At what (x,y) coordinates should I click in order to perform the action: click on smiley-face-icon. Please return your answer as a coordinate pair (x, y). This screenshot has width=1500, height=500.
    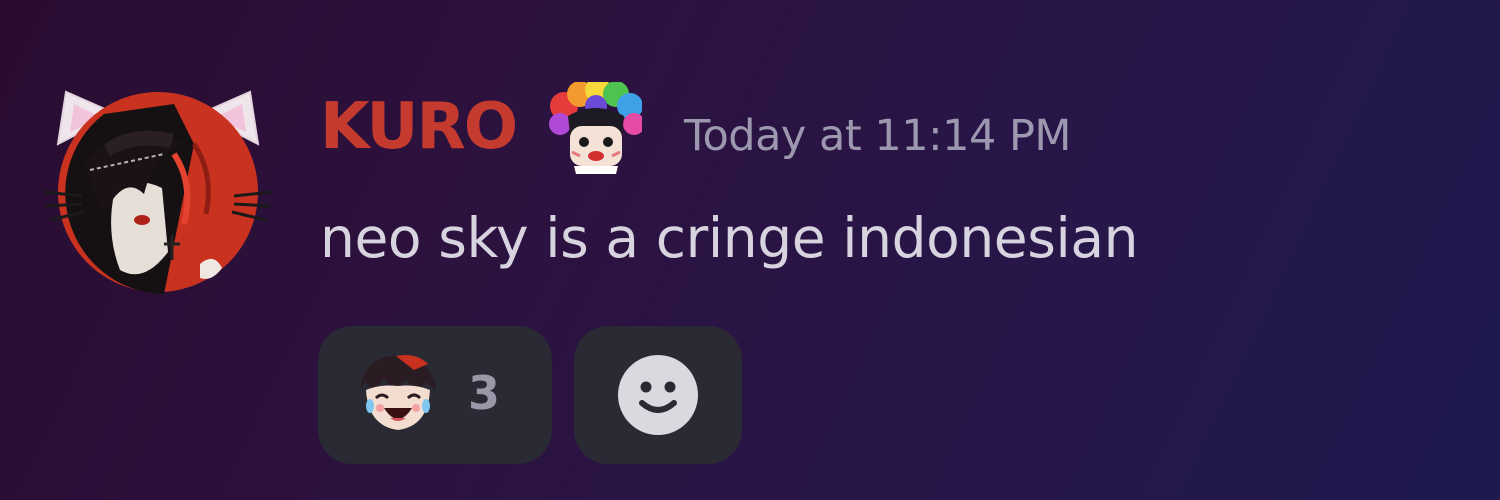
    Looking at the image, I should click on (658, 395).